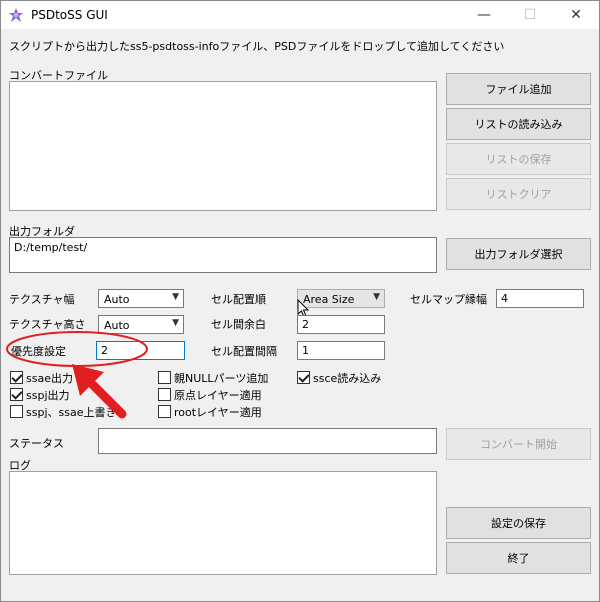  I want to click on exit-button: 終了, so click(518, 558).